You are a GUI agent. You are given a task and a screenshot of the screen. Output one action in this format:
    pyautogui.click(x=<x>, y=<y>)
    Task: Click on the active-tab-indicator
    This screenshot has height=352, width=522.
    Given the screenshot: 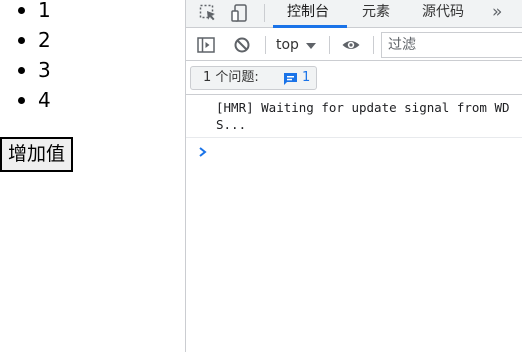 What is the action you would take?
    pyautogui.click(x=310, y=26)
    